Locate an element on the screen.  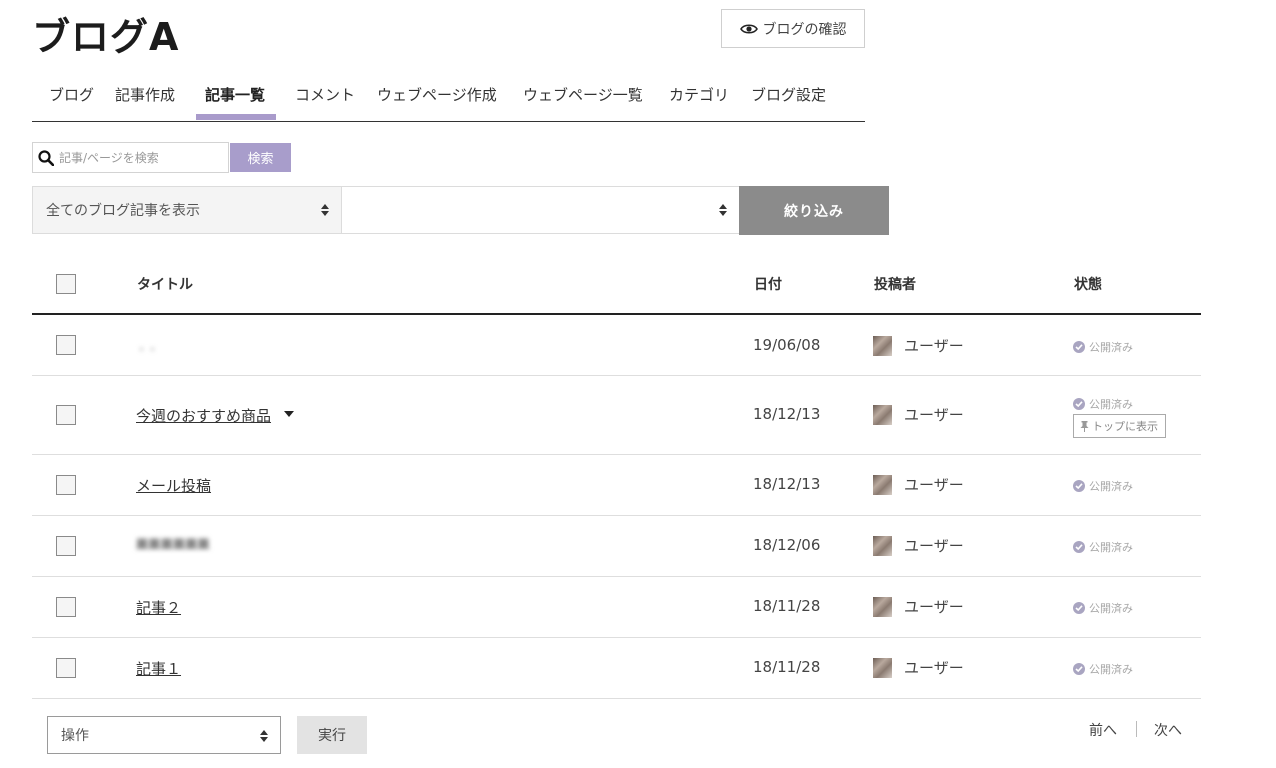
bulk-operation-select: 操作 is located at coordinates (164, 735).